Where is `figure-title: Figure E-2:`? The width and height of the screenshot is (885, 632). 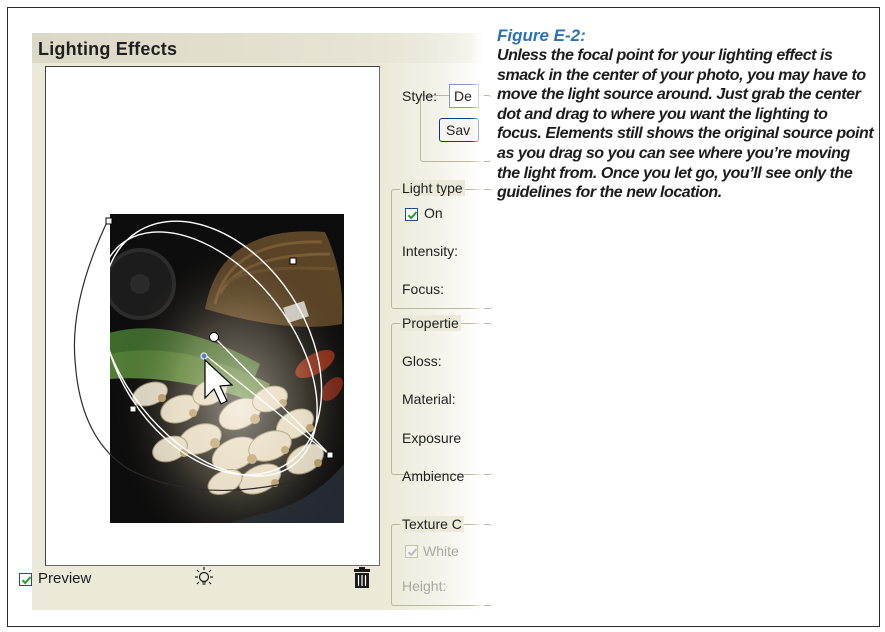 figure-title: Figure E-2: is located at coordinates (541, 35).